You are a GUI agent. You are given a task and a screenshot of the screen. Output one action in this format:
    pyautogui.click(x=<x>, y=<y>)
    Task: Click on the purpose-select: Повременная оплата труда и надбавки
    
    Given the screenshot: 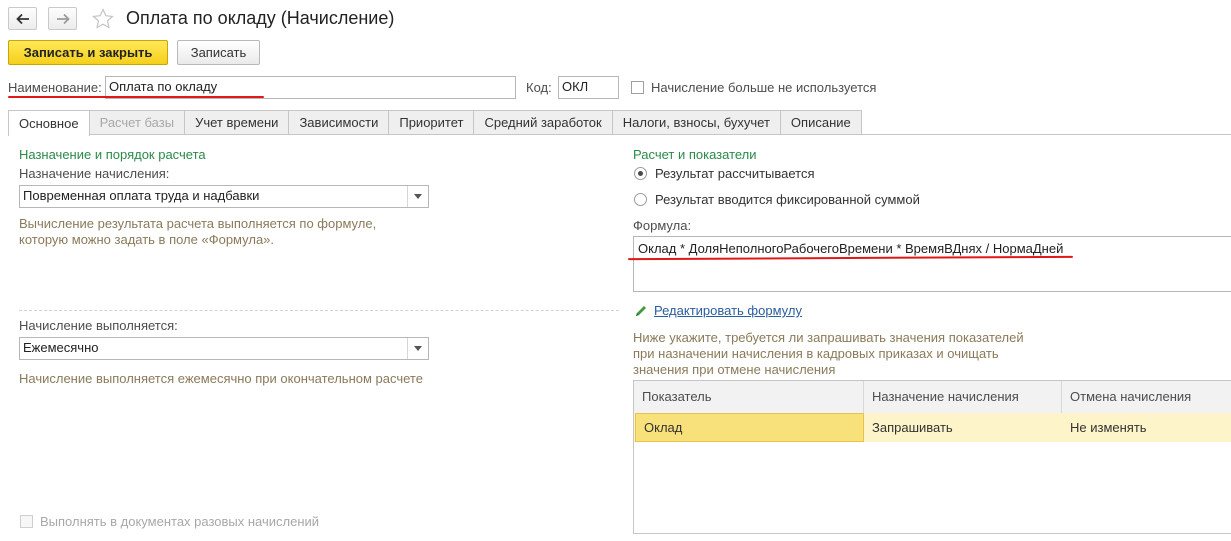 What is the action you would take?
    pyautogui.click(x=224, y=196)
    